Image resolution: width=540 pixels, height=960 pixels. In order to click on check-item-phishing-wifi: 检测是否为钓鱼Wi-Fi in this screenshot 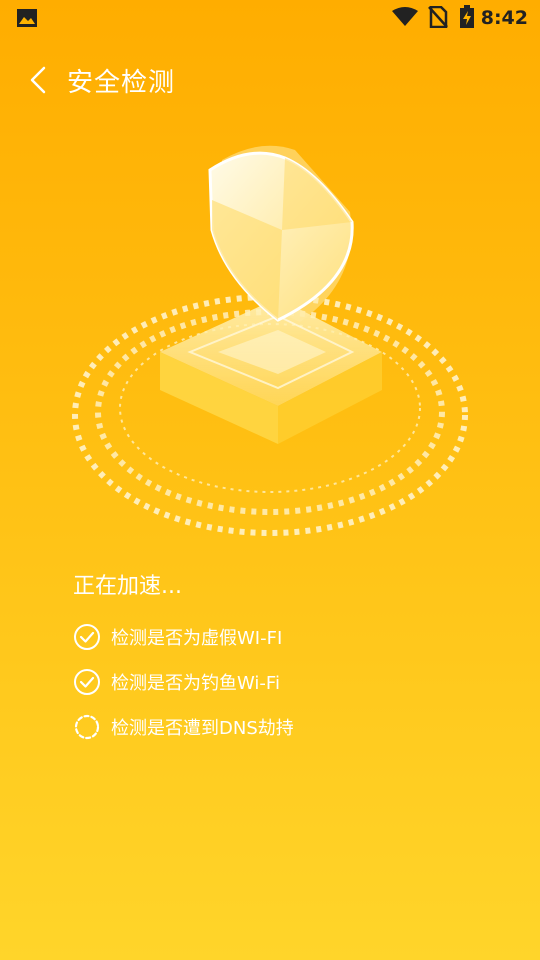, I will do `click(283, 681)`.